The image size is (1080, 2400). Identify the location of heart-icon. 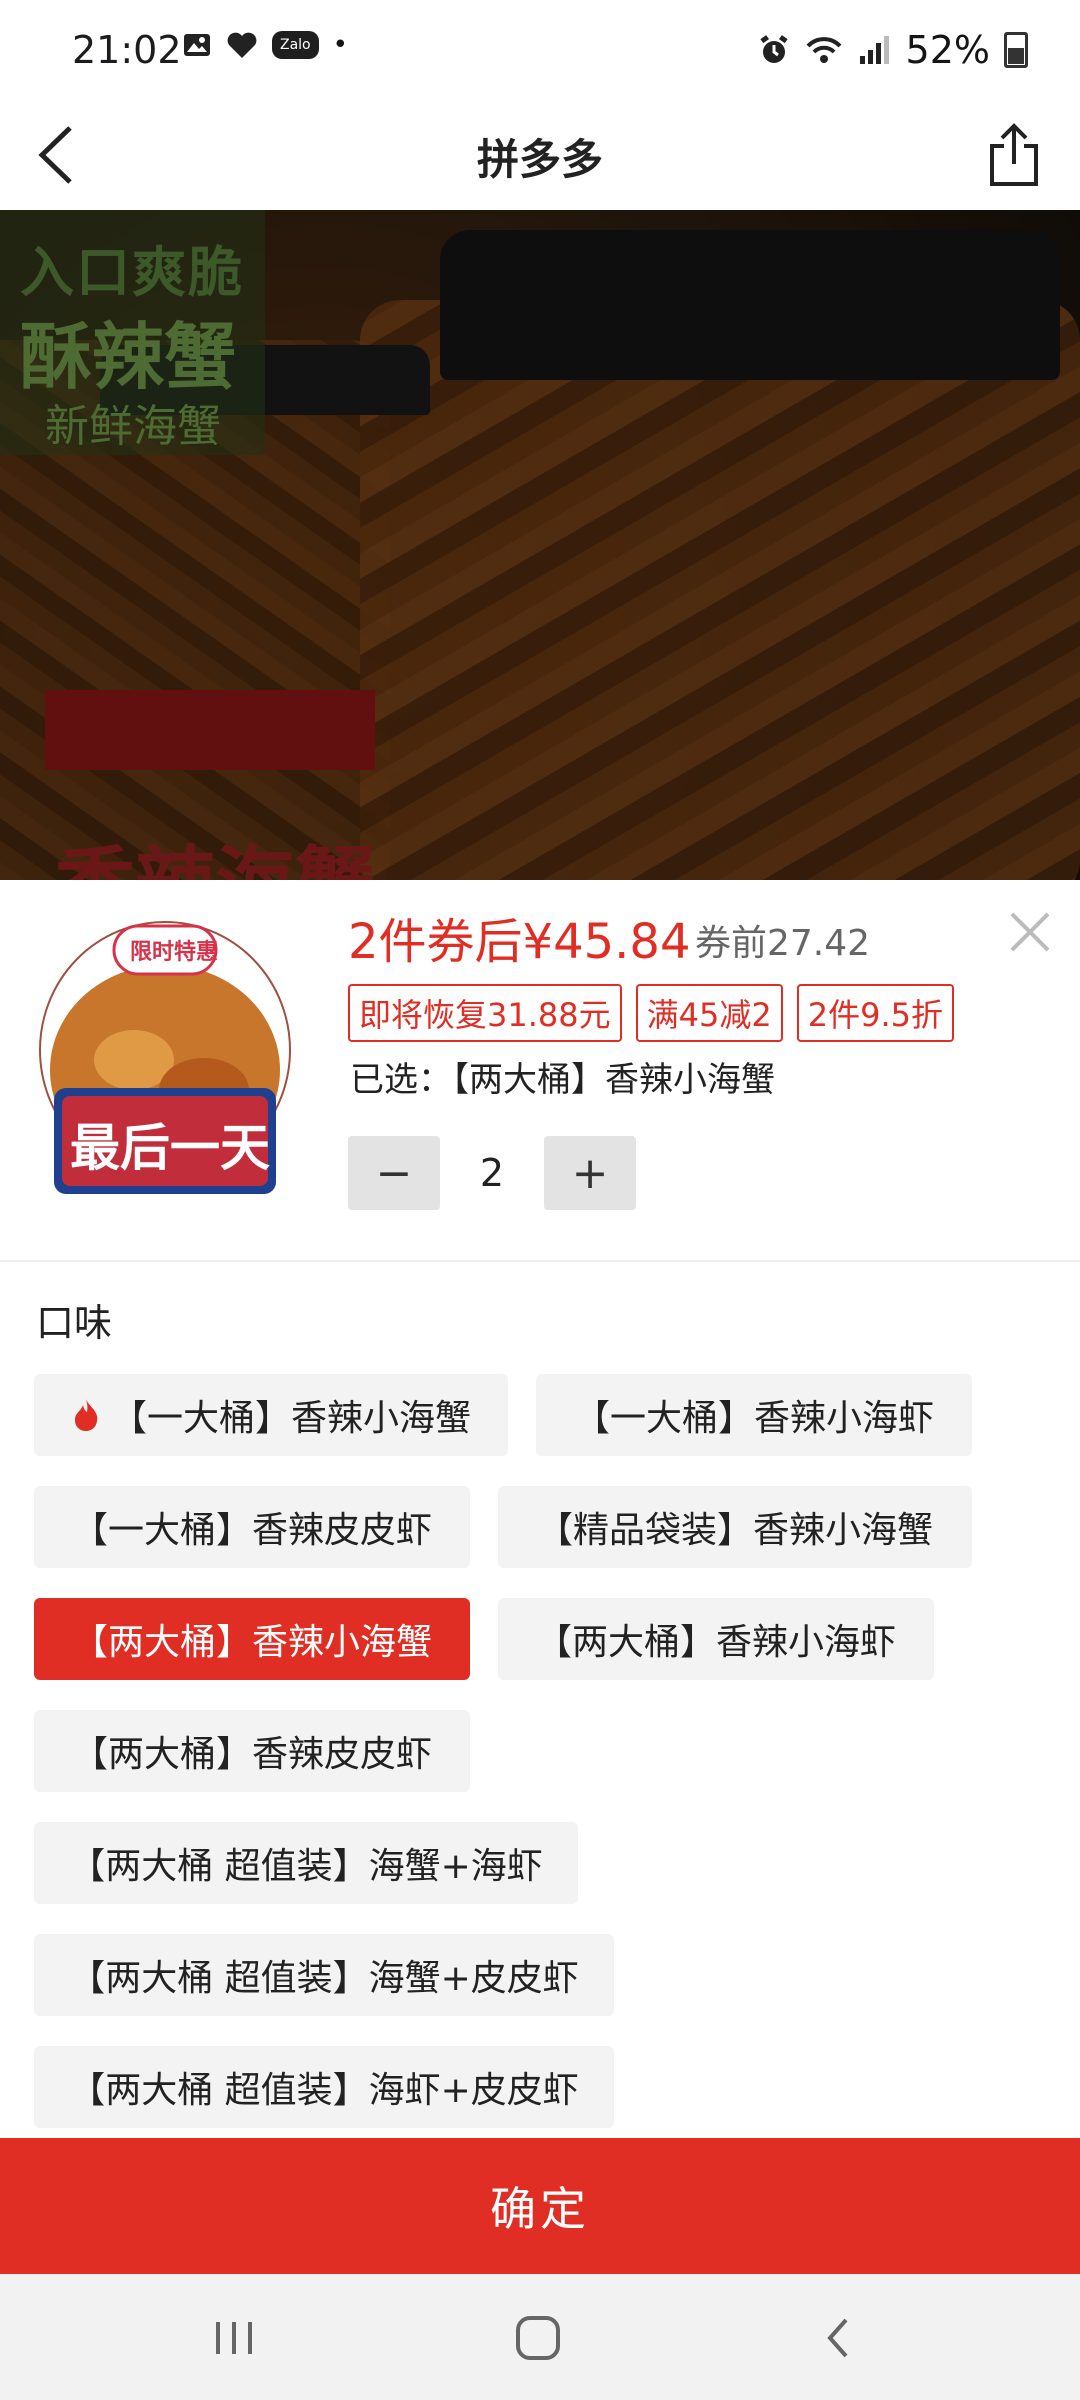
(242, 45).